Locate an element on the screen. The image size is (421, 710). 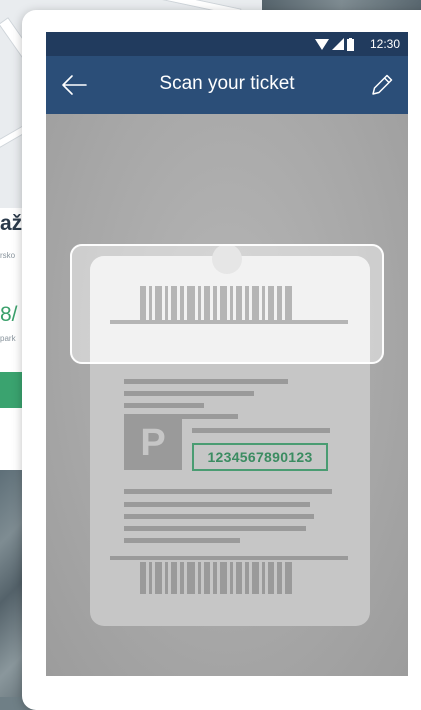
status-bar: 12:30 is located at coordinates (227, 44).